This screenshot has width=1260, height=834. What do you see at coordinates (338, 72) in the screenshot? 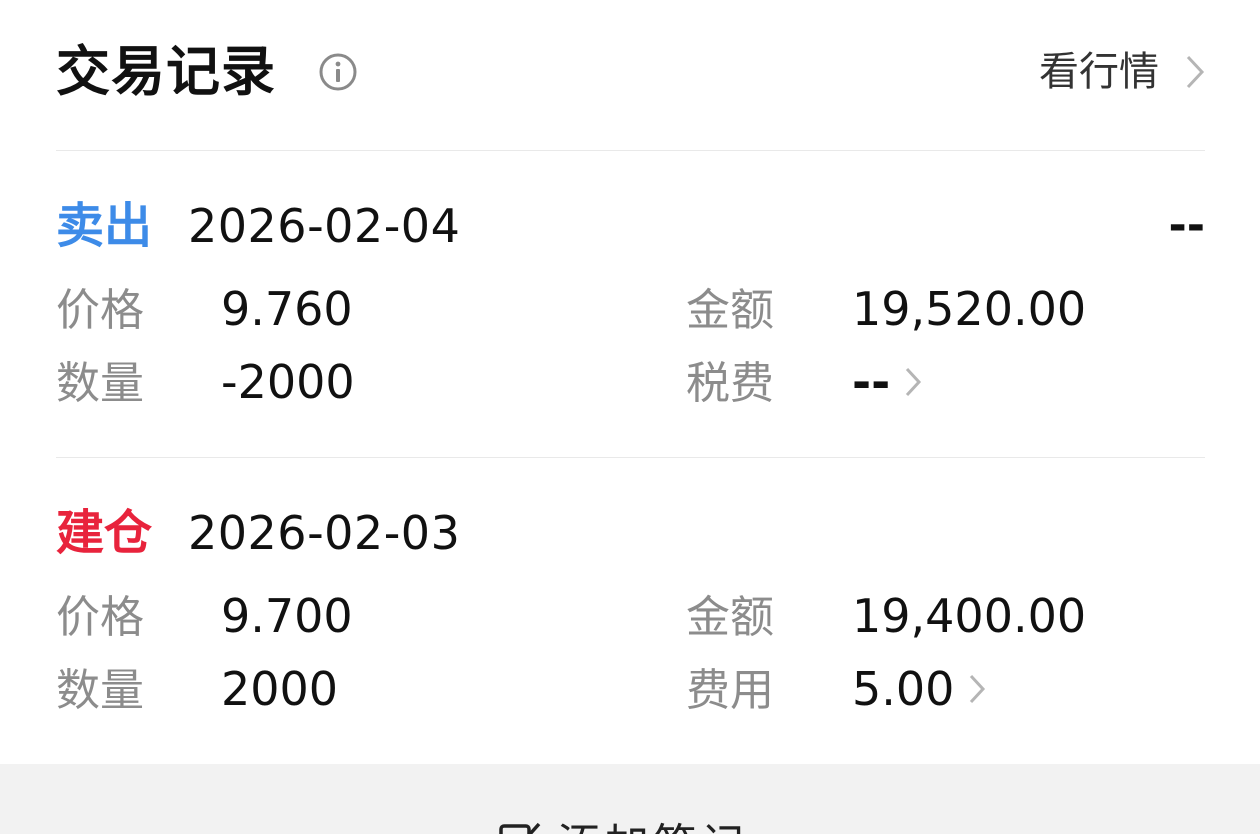
I see `info-circle-icon` at bounding box center [338, 72].